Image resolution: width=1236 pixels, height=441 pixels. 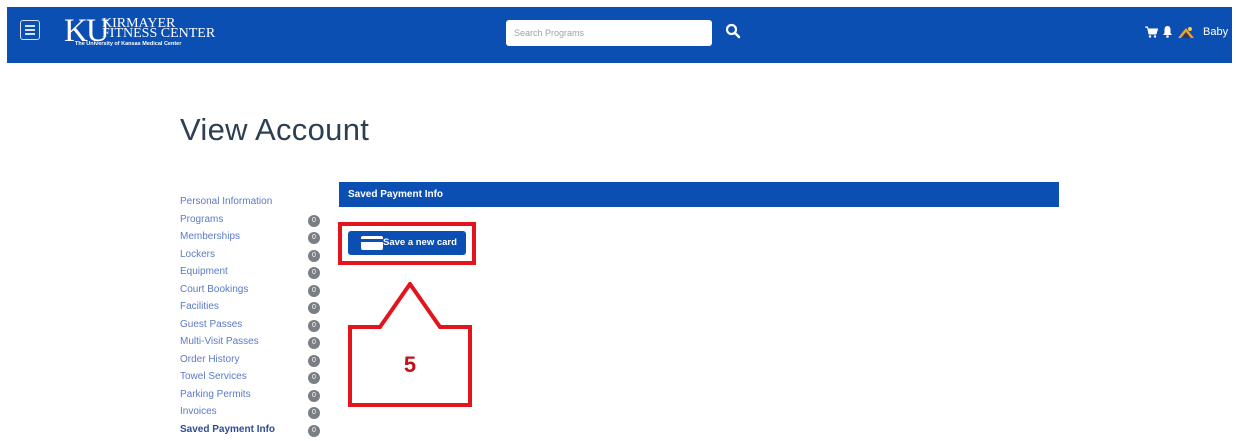 I want to click on sidebar-item-label: Guest Passes, so click(x=211, y=324).